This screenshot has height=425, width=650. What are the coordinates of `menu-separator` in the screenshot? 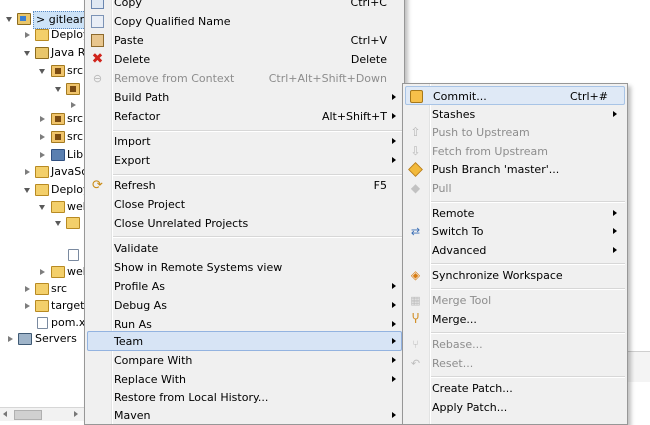 It's located at (528, 289).